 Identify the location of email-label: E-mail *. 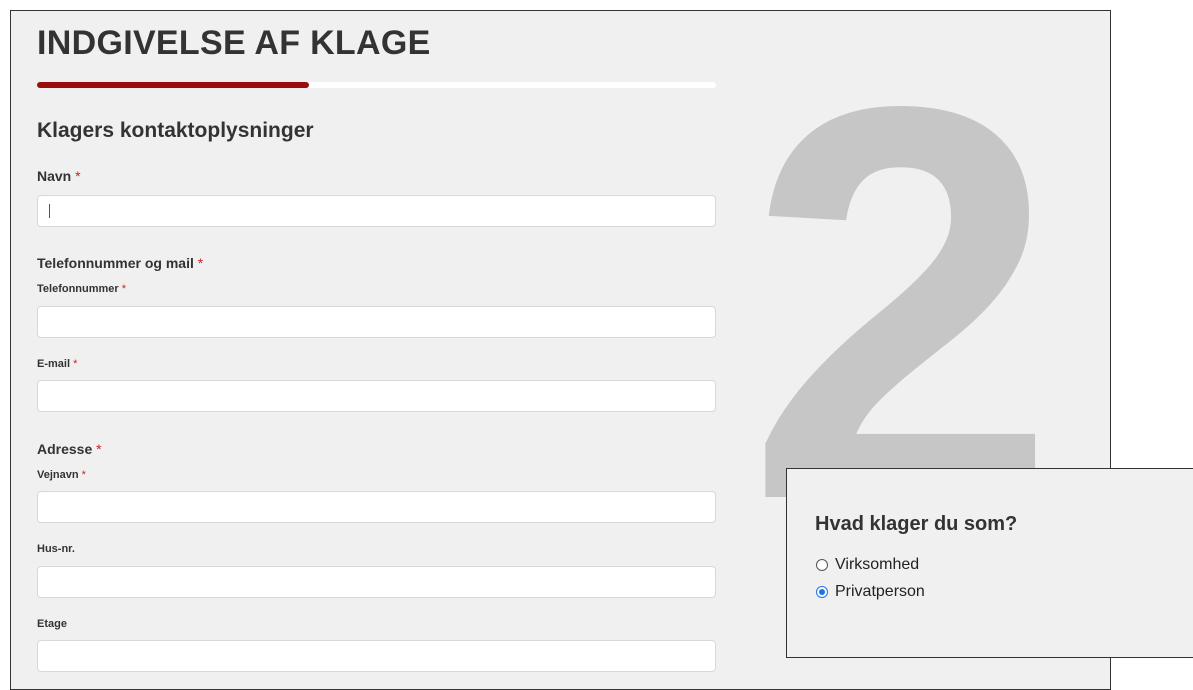
(57, 364).